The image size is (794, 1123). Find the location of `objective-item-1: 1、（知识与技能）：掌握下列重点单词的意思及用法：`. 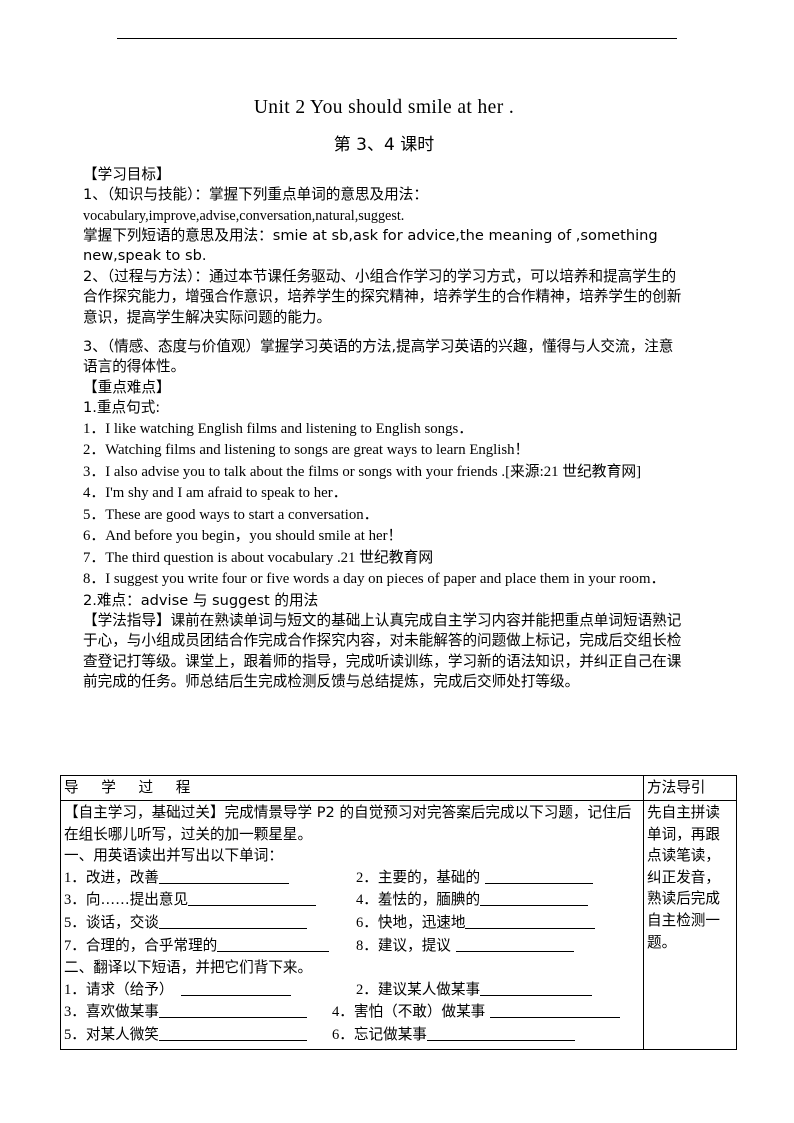

objective-item-1: 1、（知识与技能）：掌握下列重点单词的意思及用法： is located at coordinates (255, 195).